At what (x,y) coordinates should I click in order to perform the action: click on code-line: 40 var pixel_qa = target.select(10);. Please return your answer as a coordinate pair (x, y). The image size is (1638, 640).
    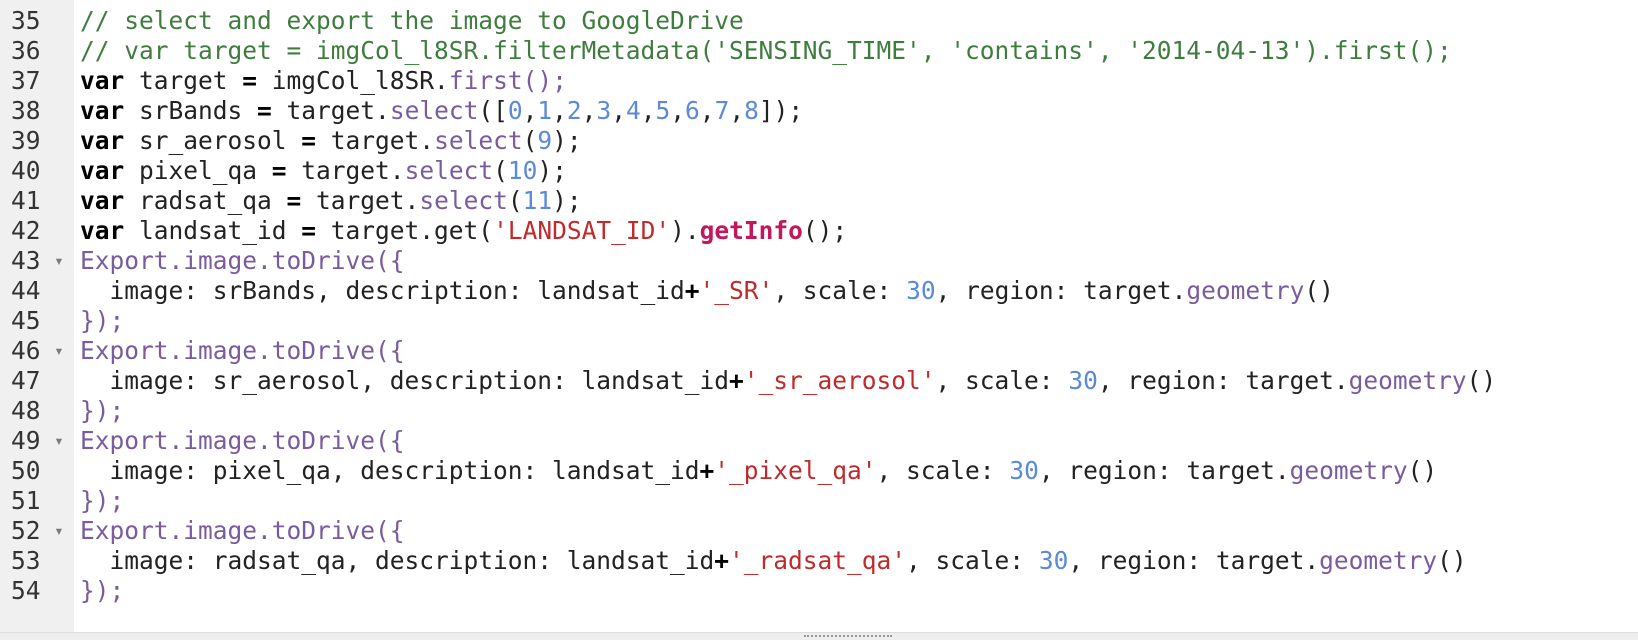
    Looking at the image, I should click on (819, 170).